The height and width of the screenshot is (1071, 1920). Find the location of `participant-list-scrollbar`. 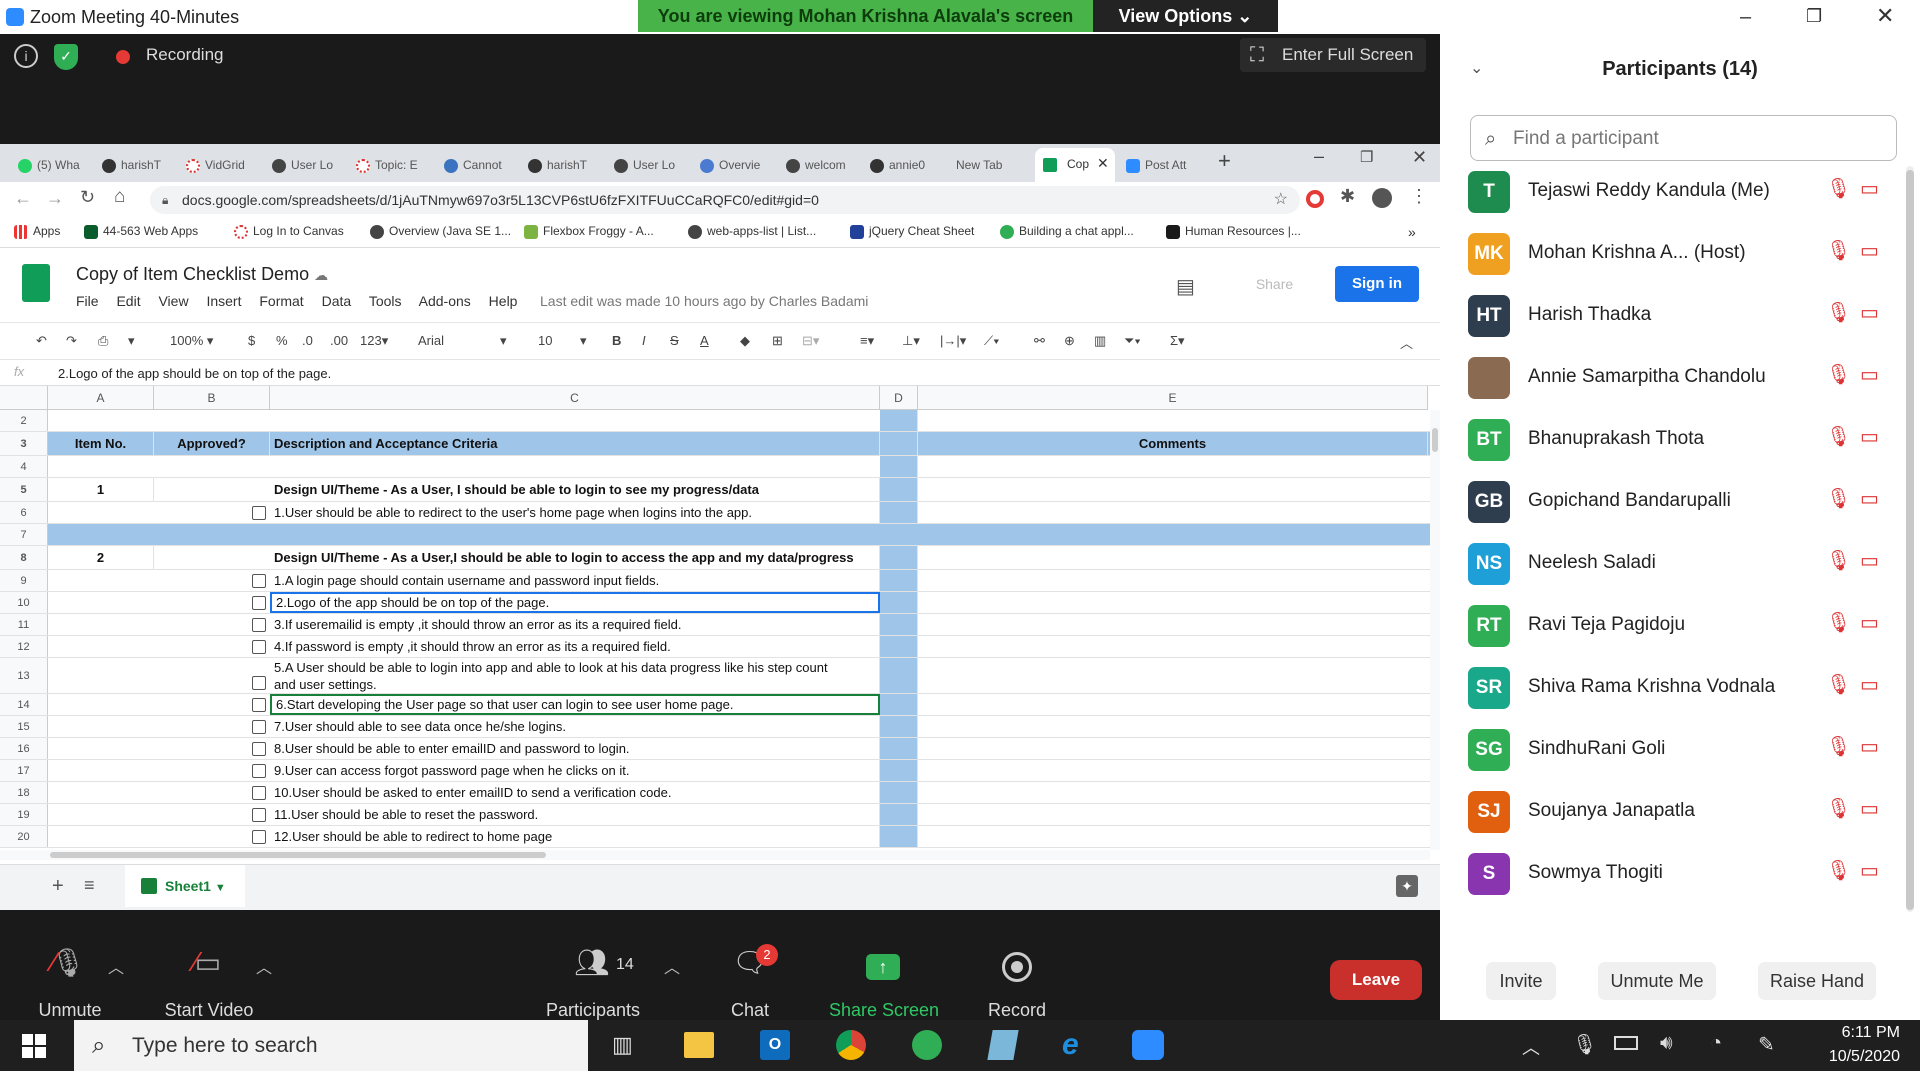

participant-list-scrollbar is located at coordinates (1910, 539).